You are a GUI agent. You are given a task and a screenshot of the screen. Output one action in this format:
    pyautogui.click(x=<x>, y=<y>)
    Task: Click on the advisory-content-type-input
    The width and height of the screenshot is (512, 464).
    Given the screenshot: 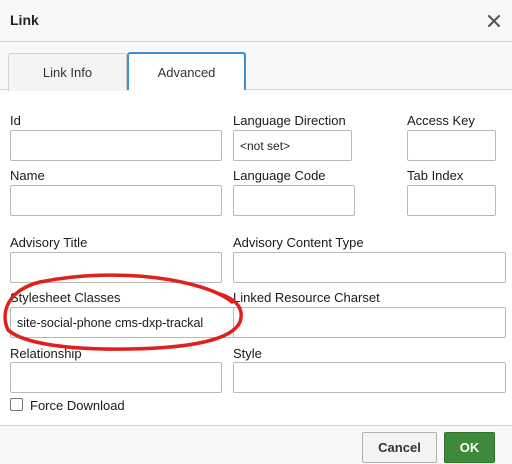 What is the action you would take?
    pyautogui.click(x=369, y=267)
    